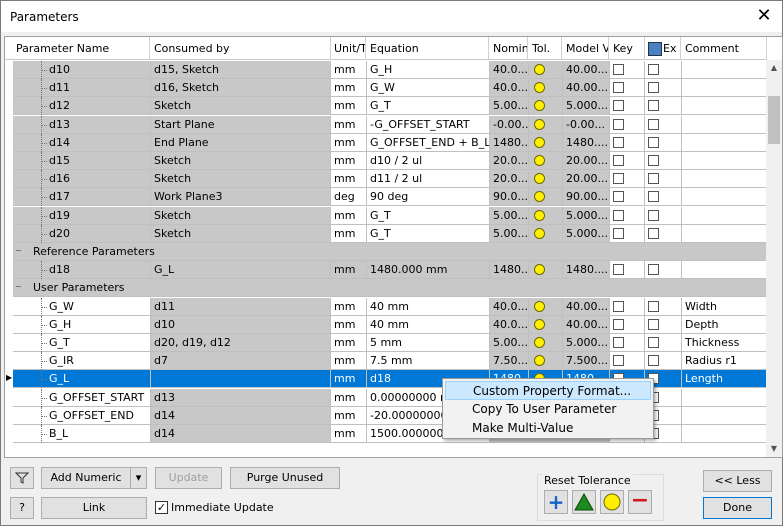 This screenshot has height=526, width=783. Describe the element at coordinates (737, 508) in the screenshot. I see `done-button: Done` at that location.